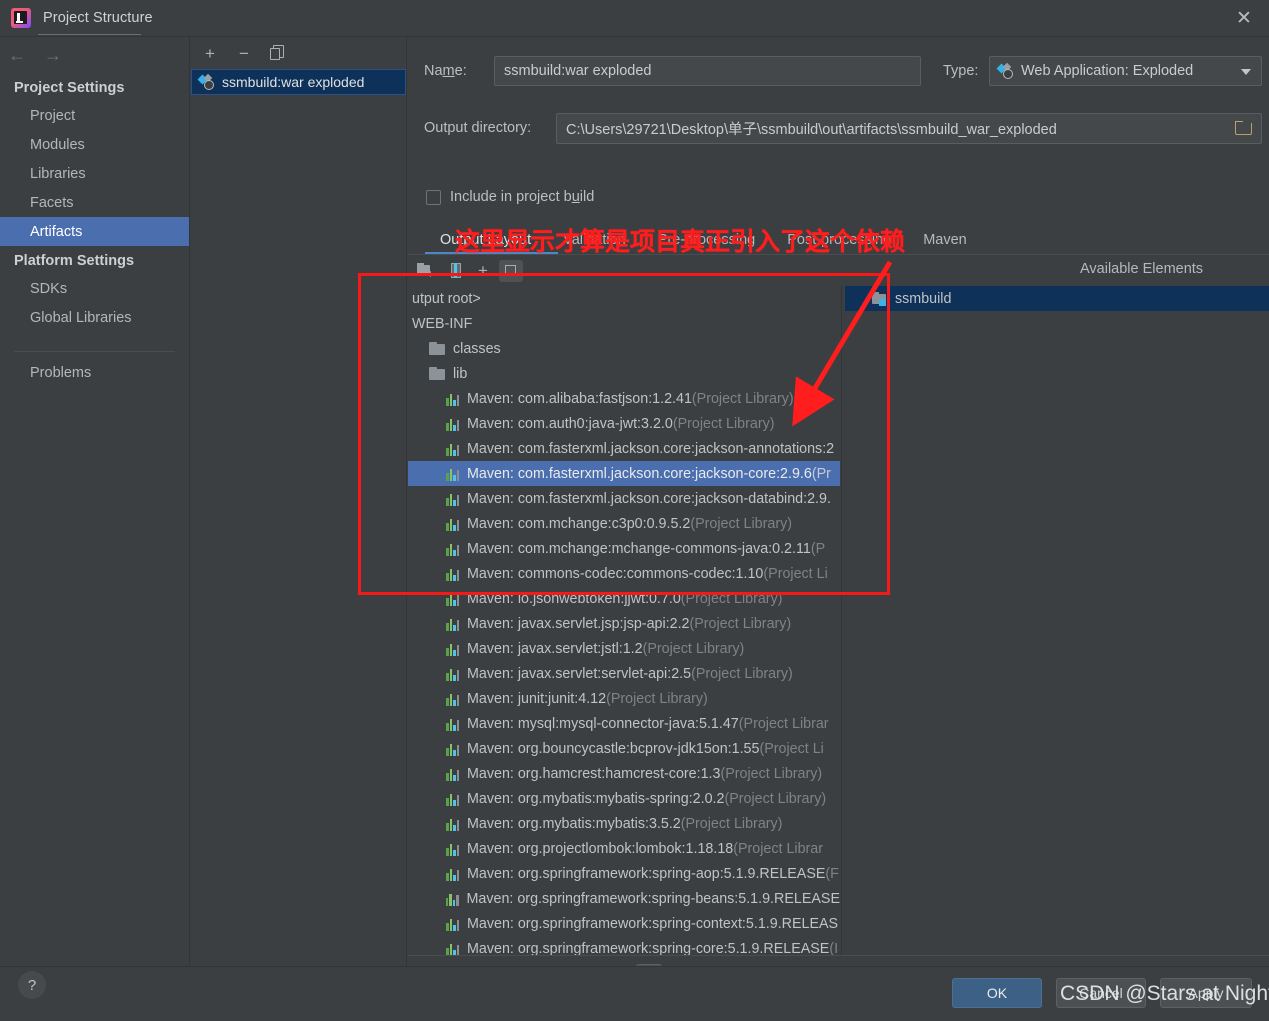  What do you see at coordinates (596, 798) in the screenshot?
I see `tree-row-label: Maven: org.mybatis:mybatis-spring:2.0.2` at bounding box center [596, 798].